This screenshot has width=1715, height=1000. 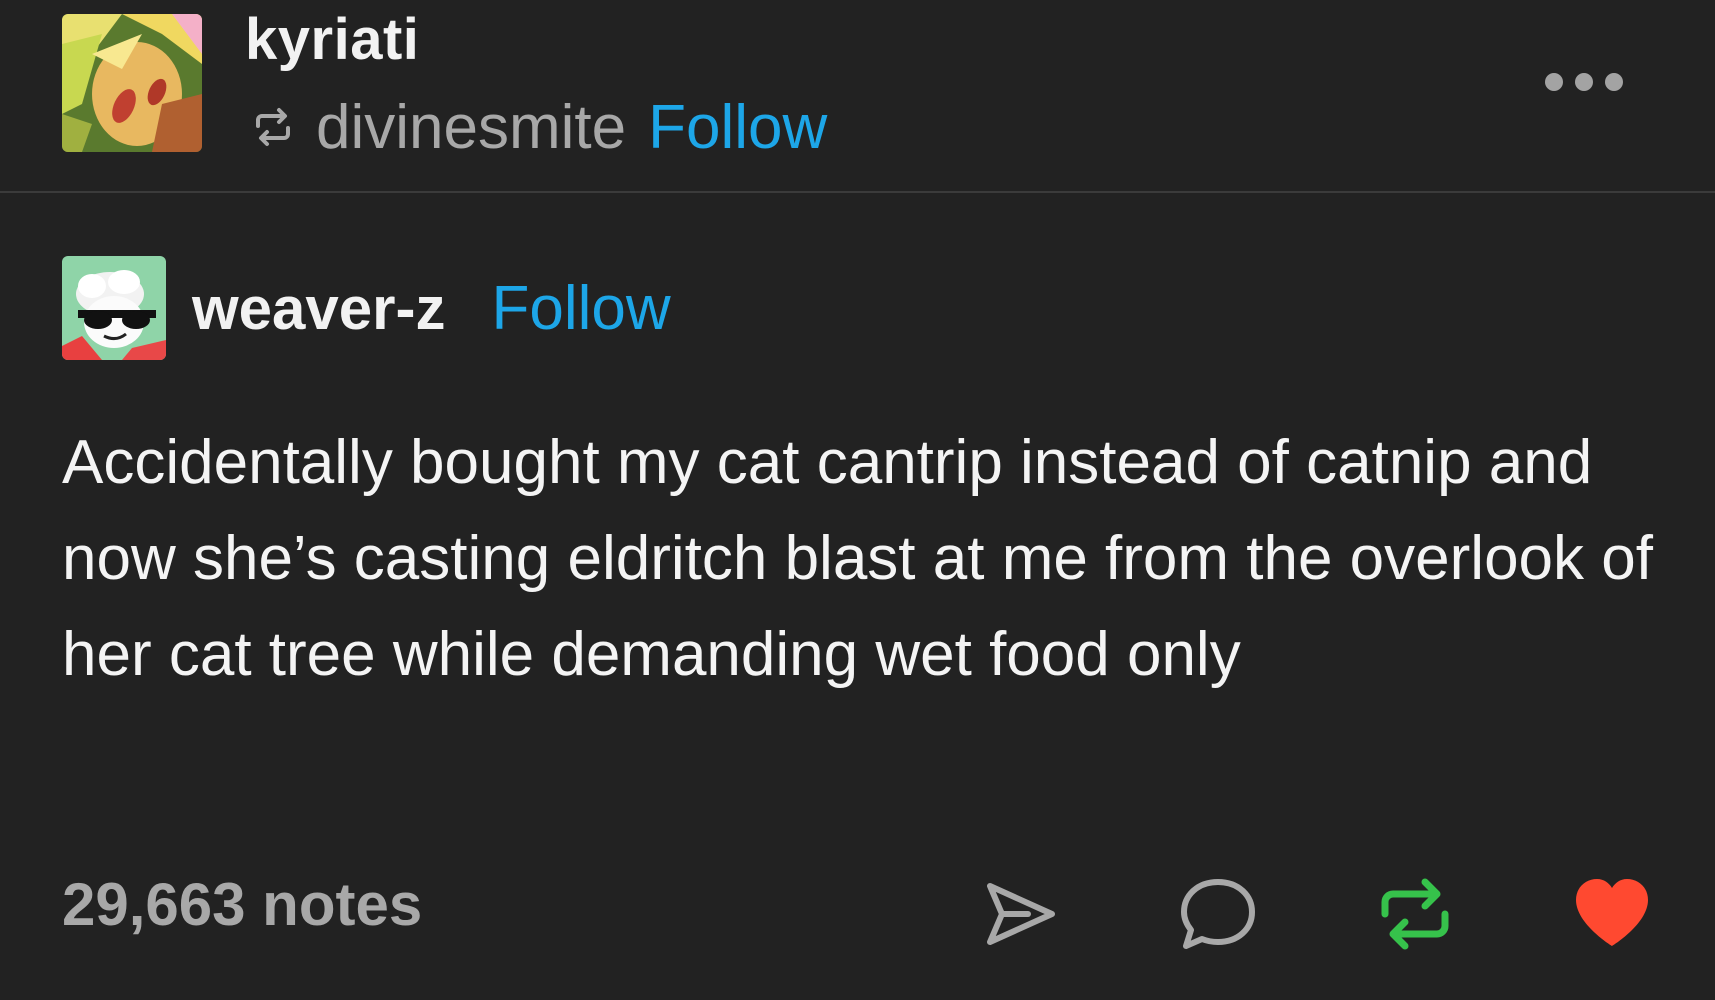 What do you see at coordinates (1584, 82) in the screenshot?
I see `more-options-icon` at bounding box center [1584, 82].